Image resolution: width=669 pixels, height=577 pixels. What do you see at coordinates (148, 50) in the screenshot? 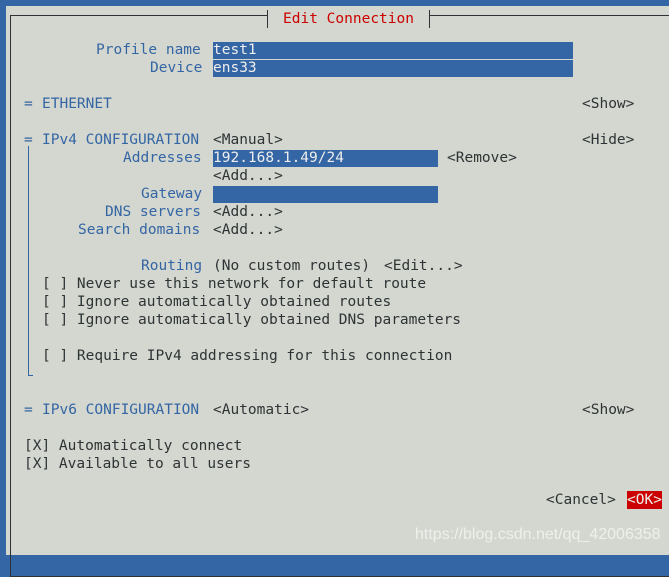
I see `profile-name-label: Profile name` at bounding box center [148, 50].